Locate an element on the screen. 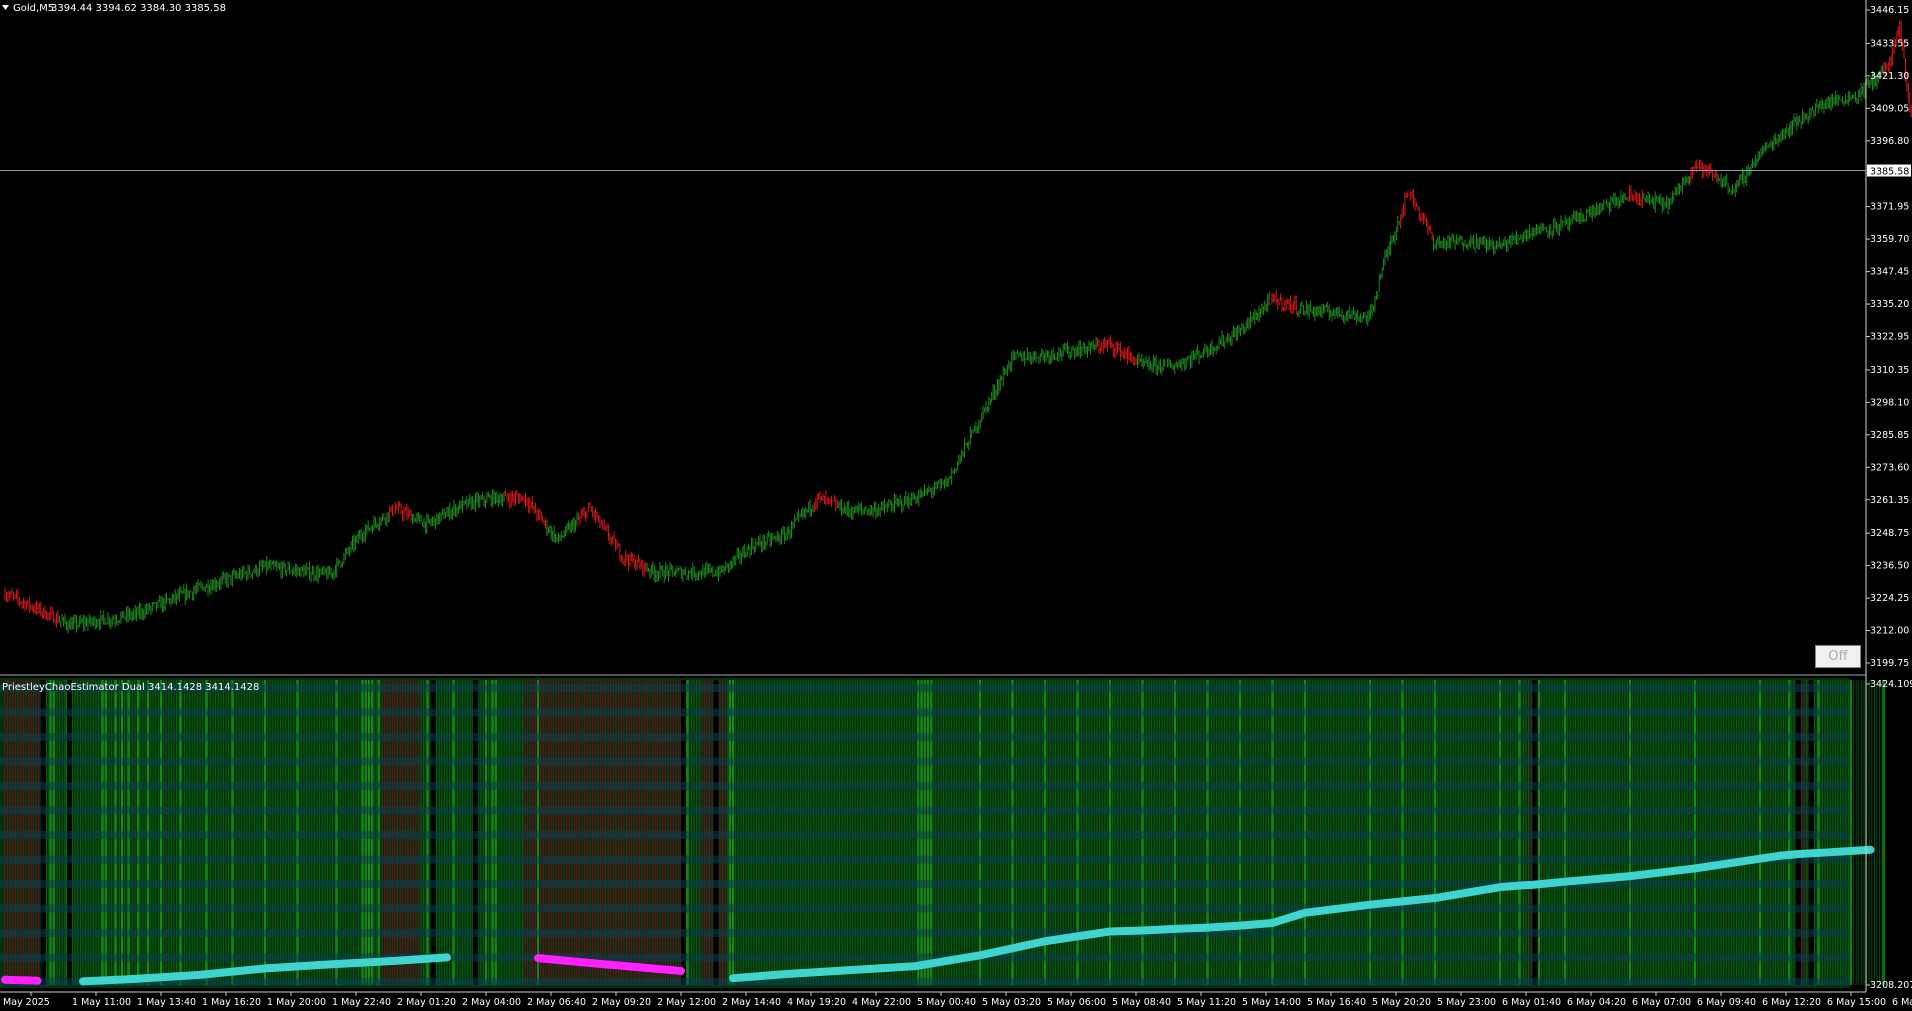 The image size is (1912, 1011). time-tick-label: 5 May 08:40 is located at coordinates (1141, 1002).